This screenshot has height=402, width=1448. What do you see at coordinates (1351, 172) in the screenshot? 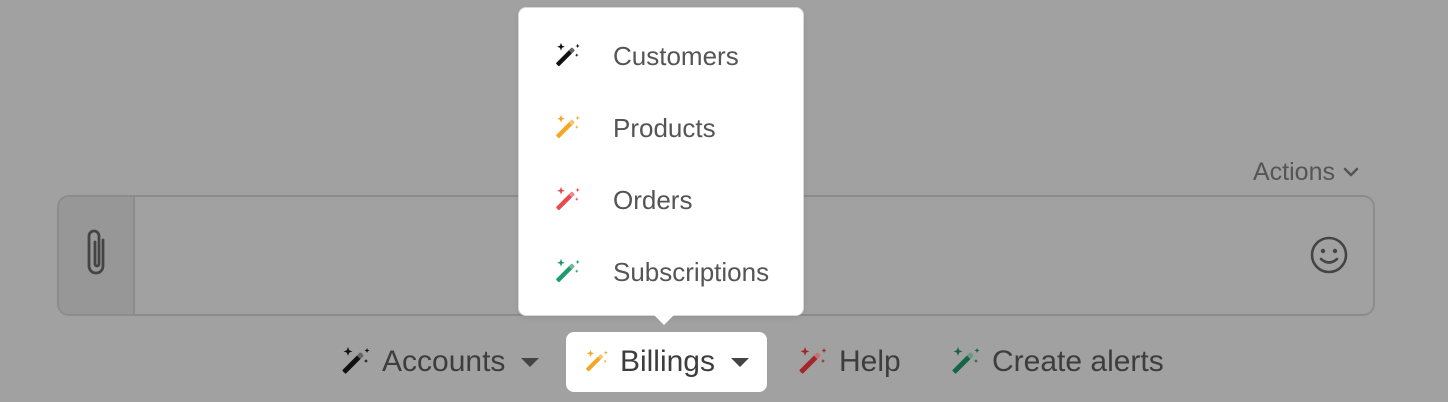
I see `chevron-down-icon` at bounding box center [1351, 172].